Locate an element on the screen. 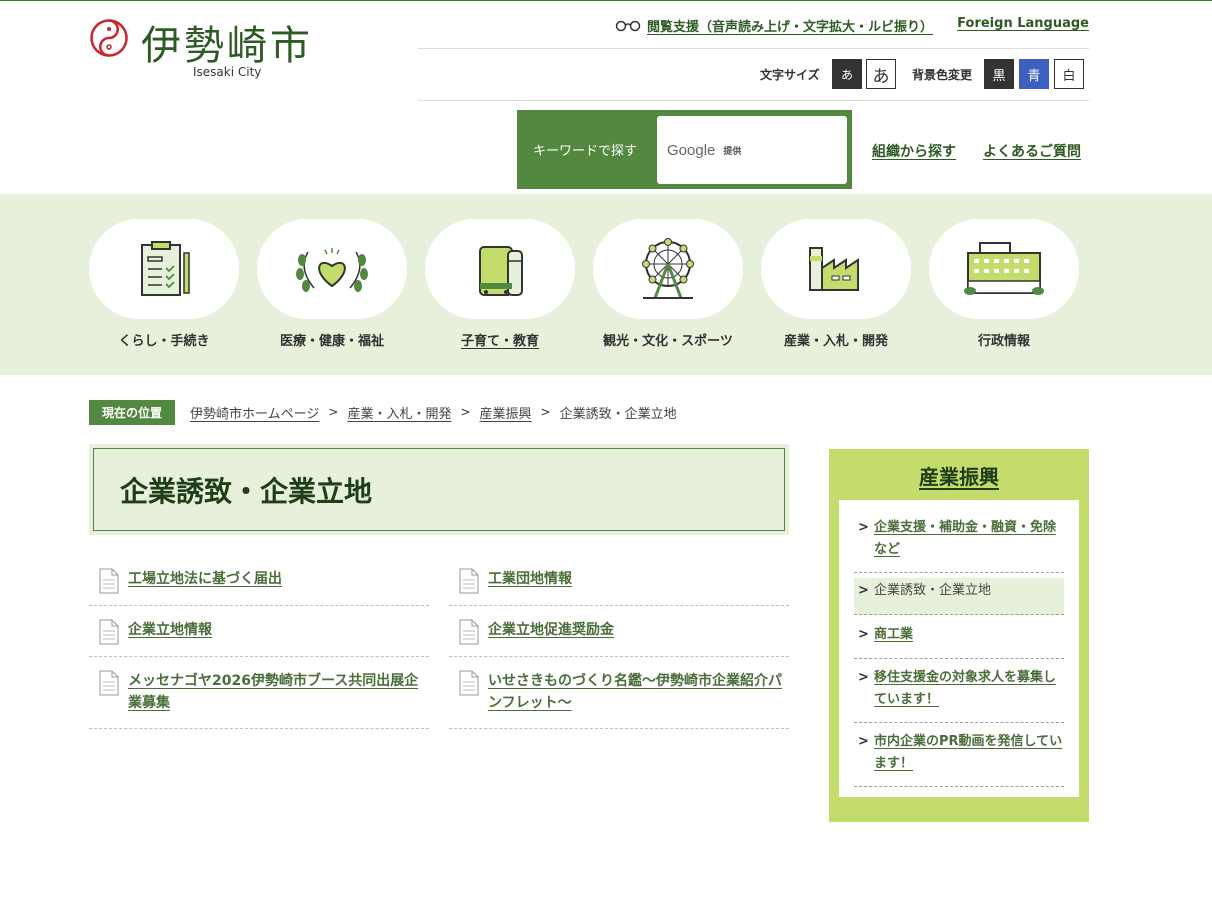 The height and width of the screenshot is (908, 1212). bg-blue-button: 青 is located at coordinates (1034, 74).